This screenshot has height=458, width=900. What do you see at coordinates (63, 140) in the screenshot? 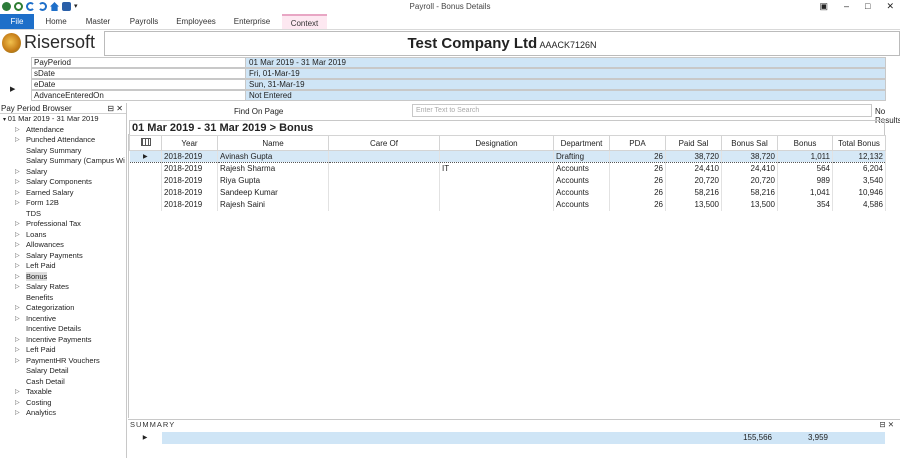
I see `tree-item: ▷ Punched Attendance` at bounding box center [63, 140].